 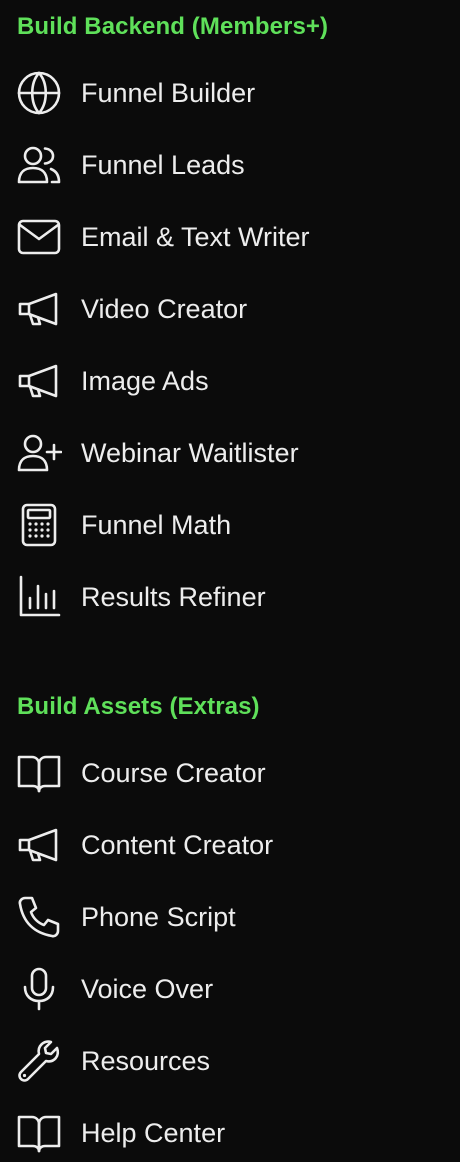 I want to click on sidebar-item-label: Image Ads, so click(x=145, y=381).